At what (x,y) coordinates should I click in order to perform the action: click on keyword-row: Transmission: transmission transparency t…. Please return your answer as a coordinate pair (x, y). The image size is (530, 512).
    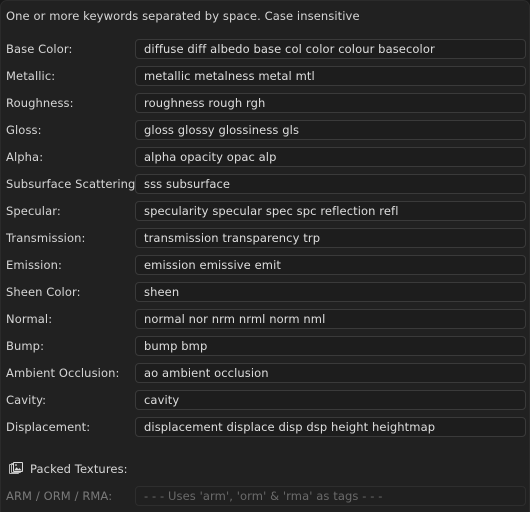
    Looking at the image, I should click on (265, 238).